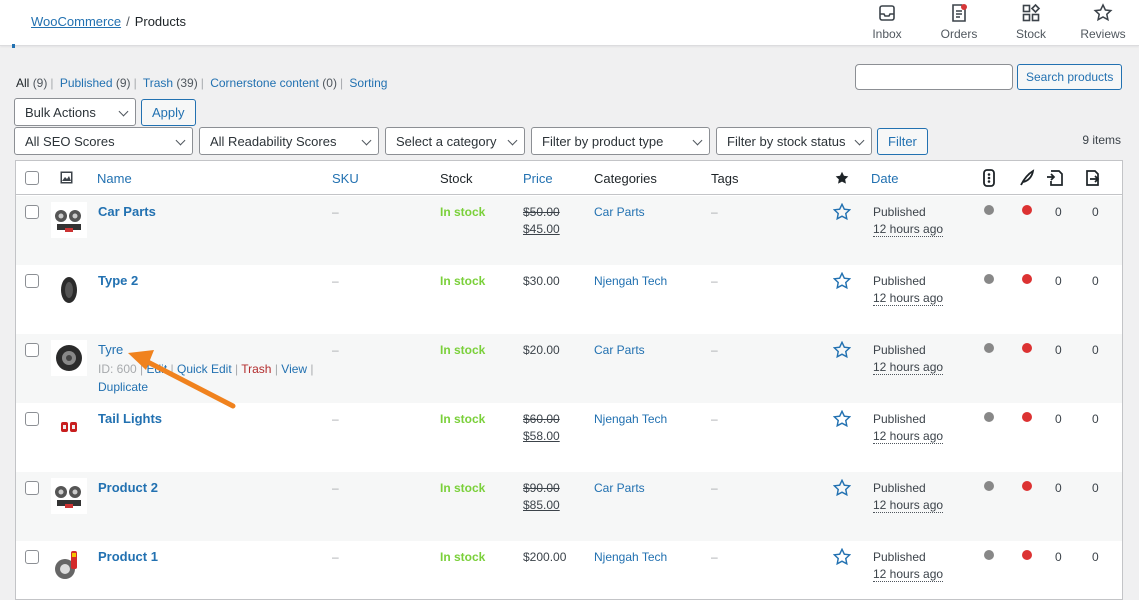  Describe the element at coordinates (989, 555) in the screenshot. I see `seo-score-dot` at that location.